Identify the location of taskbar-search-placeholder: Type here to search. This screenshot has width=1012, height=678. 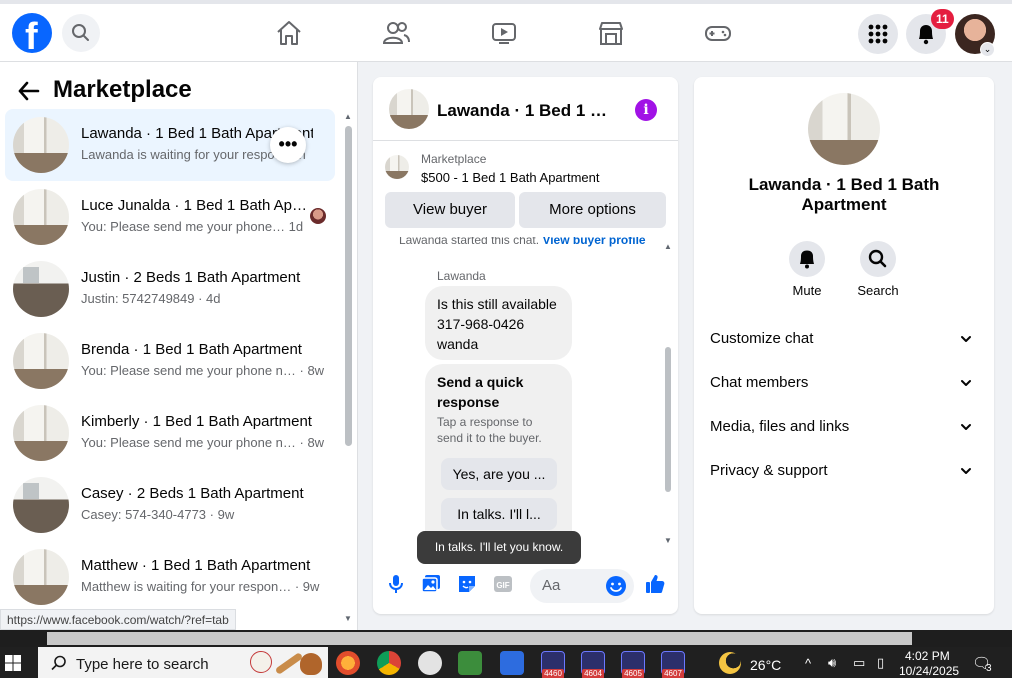
(142, 664).